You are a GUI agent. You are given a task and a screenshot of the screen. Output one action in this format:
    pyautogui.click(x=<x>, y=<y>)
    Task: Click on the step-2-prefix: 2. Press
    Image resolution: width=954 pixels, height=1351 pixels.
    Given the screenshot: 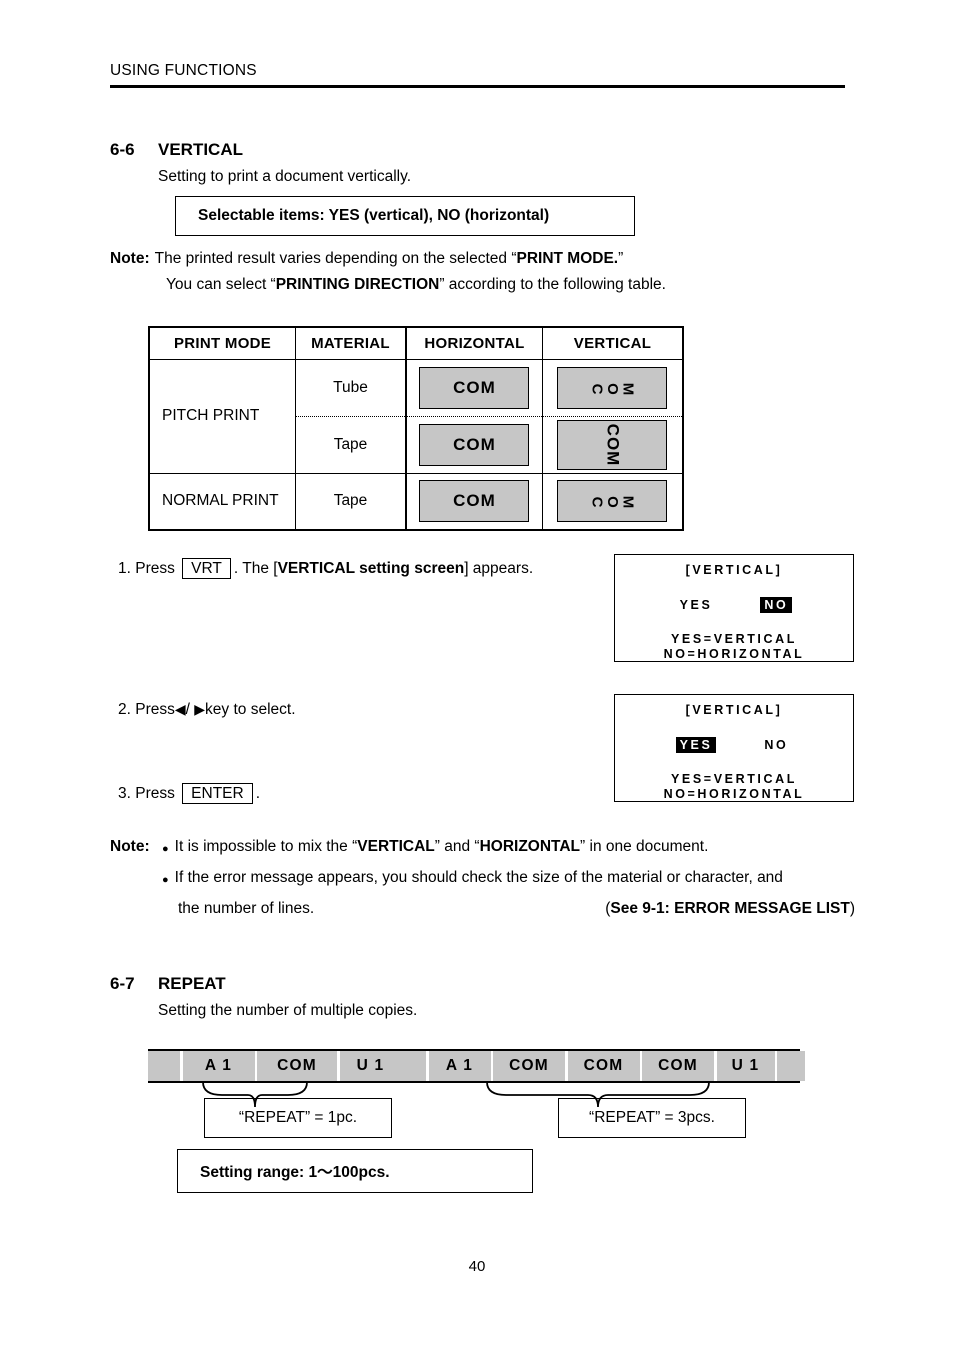 What is the action you would take?
    pyautogui.click(x=146, y=709)
    